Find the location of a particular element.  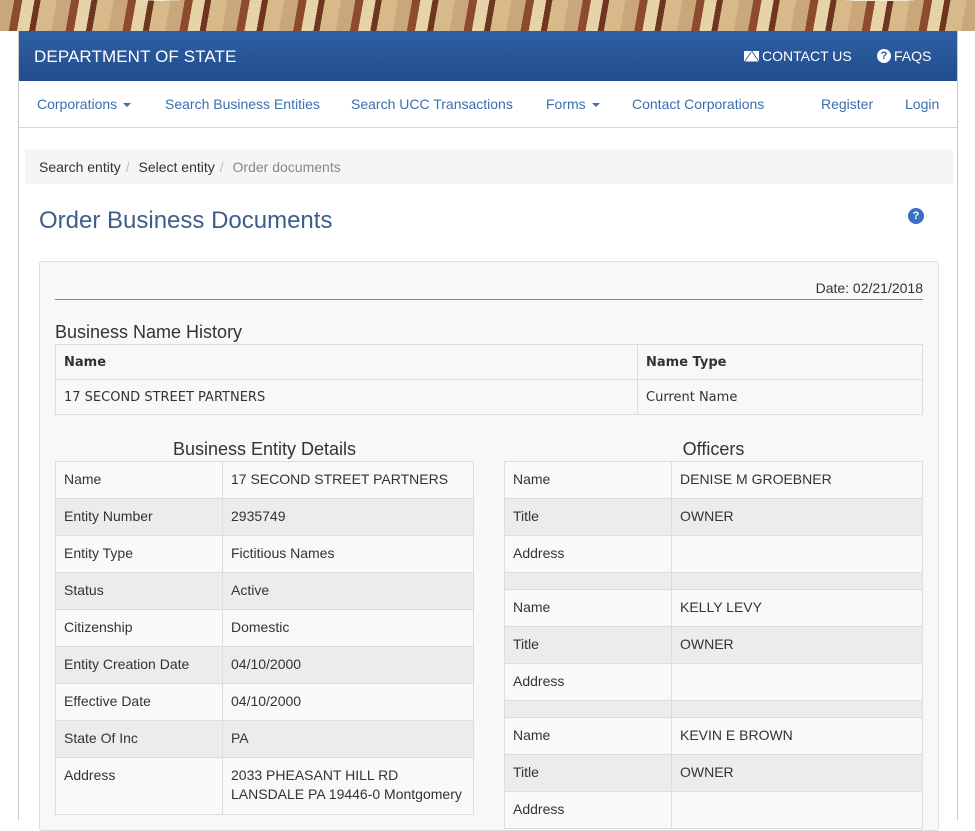

table-row: Entity Number 2935749 is located at coordinates (264, 517).